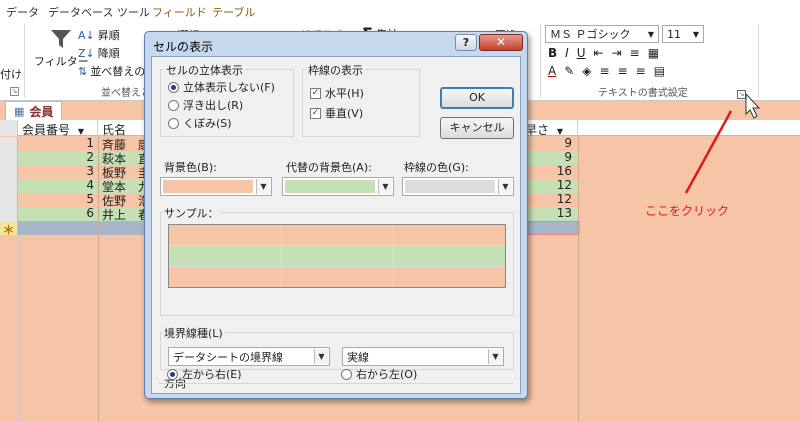 The height and width of the screenshot is (422, 800). I want to click on grid-horizontal-checkbox: ✓ 水平(H), so click(337, 93).